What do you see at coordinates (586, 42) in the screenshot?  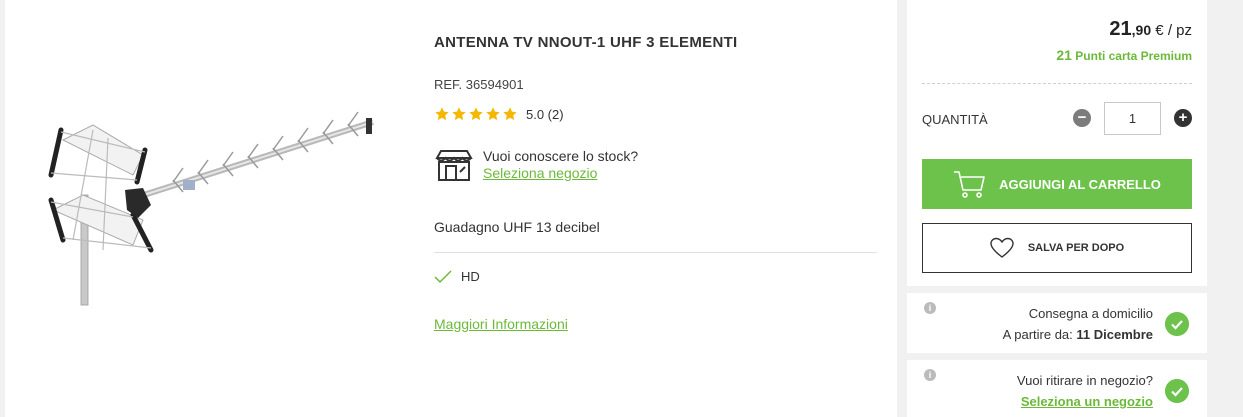 I see `product-title: ANTENNA TV NNOUT-1 UHF 3 ELEMENTI` at bounding box center [586, 42].